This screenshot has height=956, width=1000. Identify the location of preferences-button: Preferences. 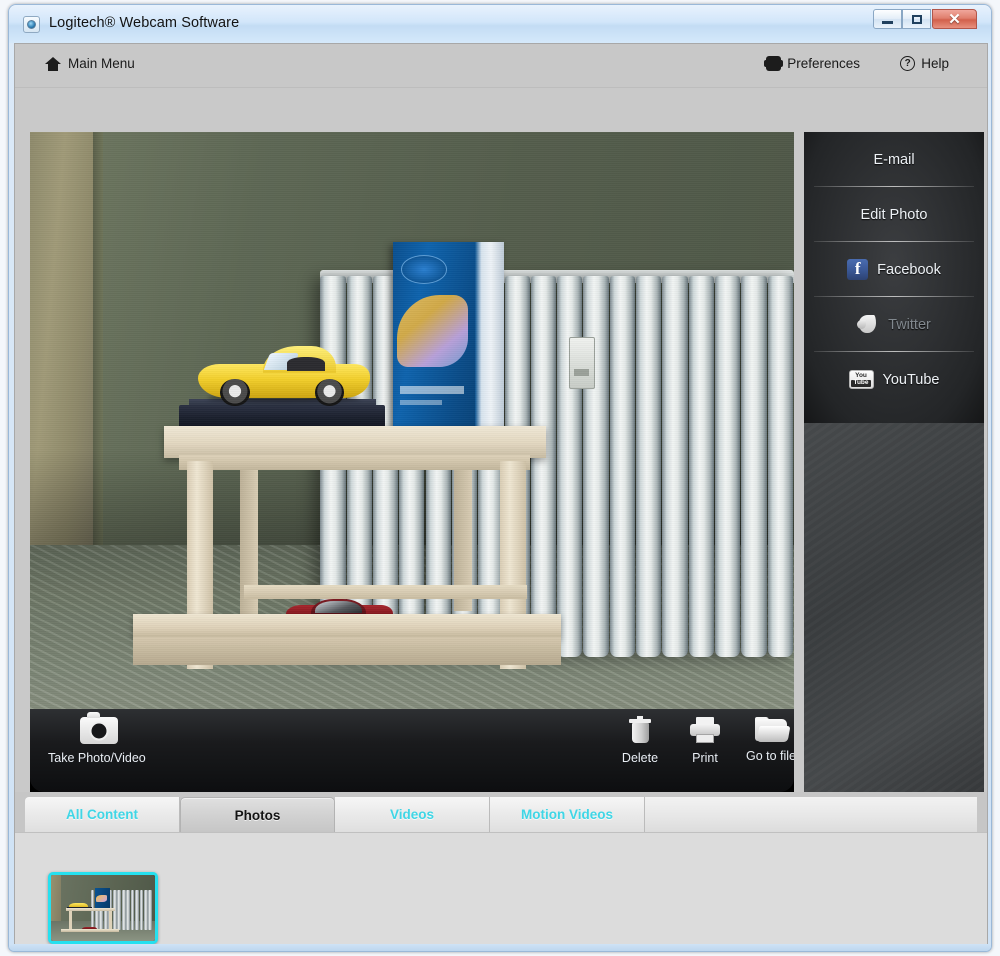
(812, 63).